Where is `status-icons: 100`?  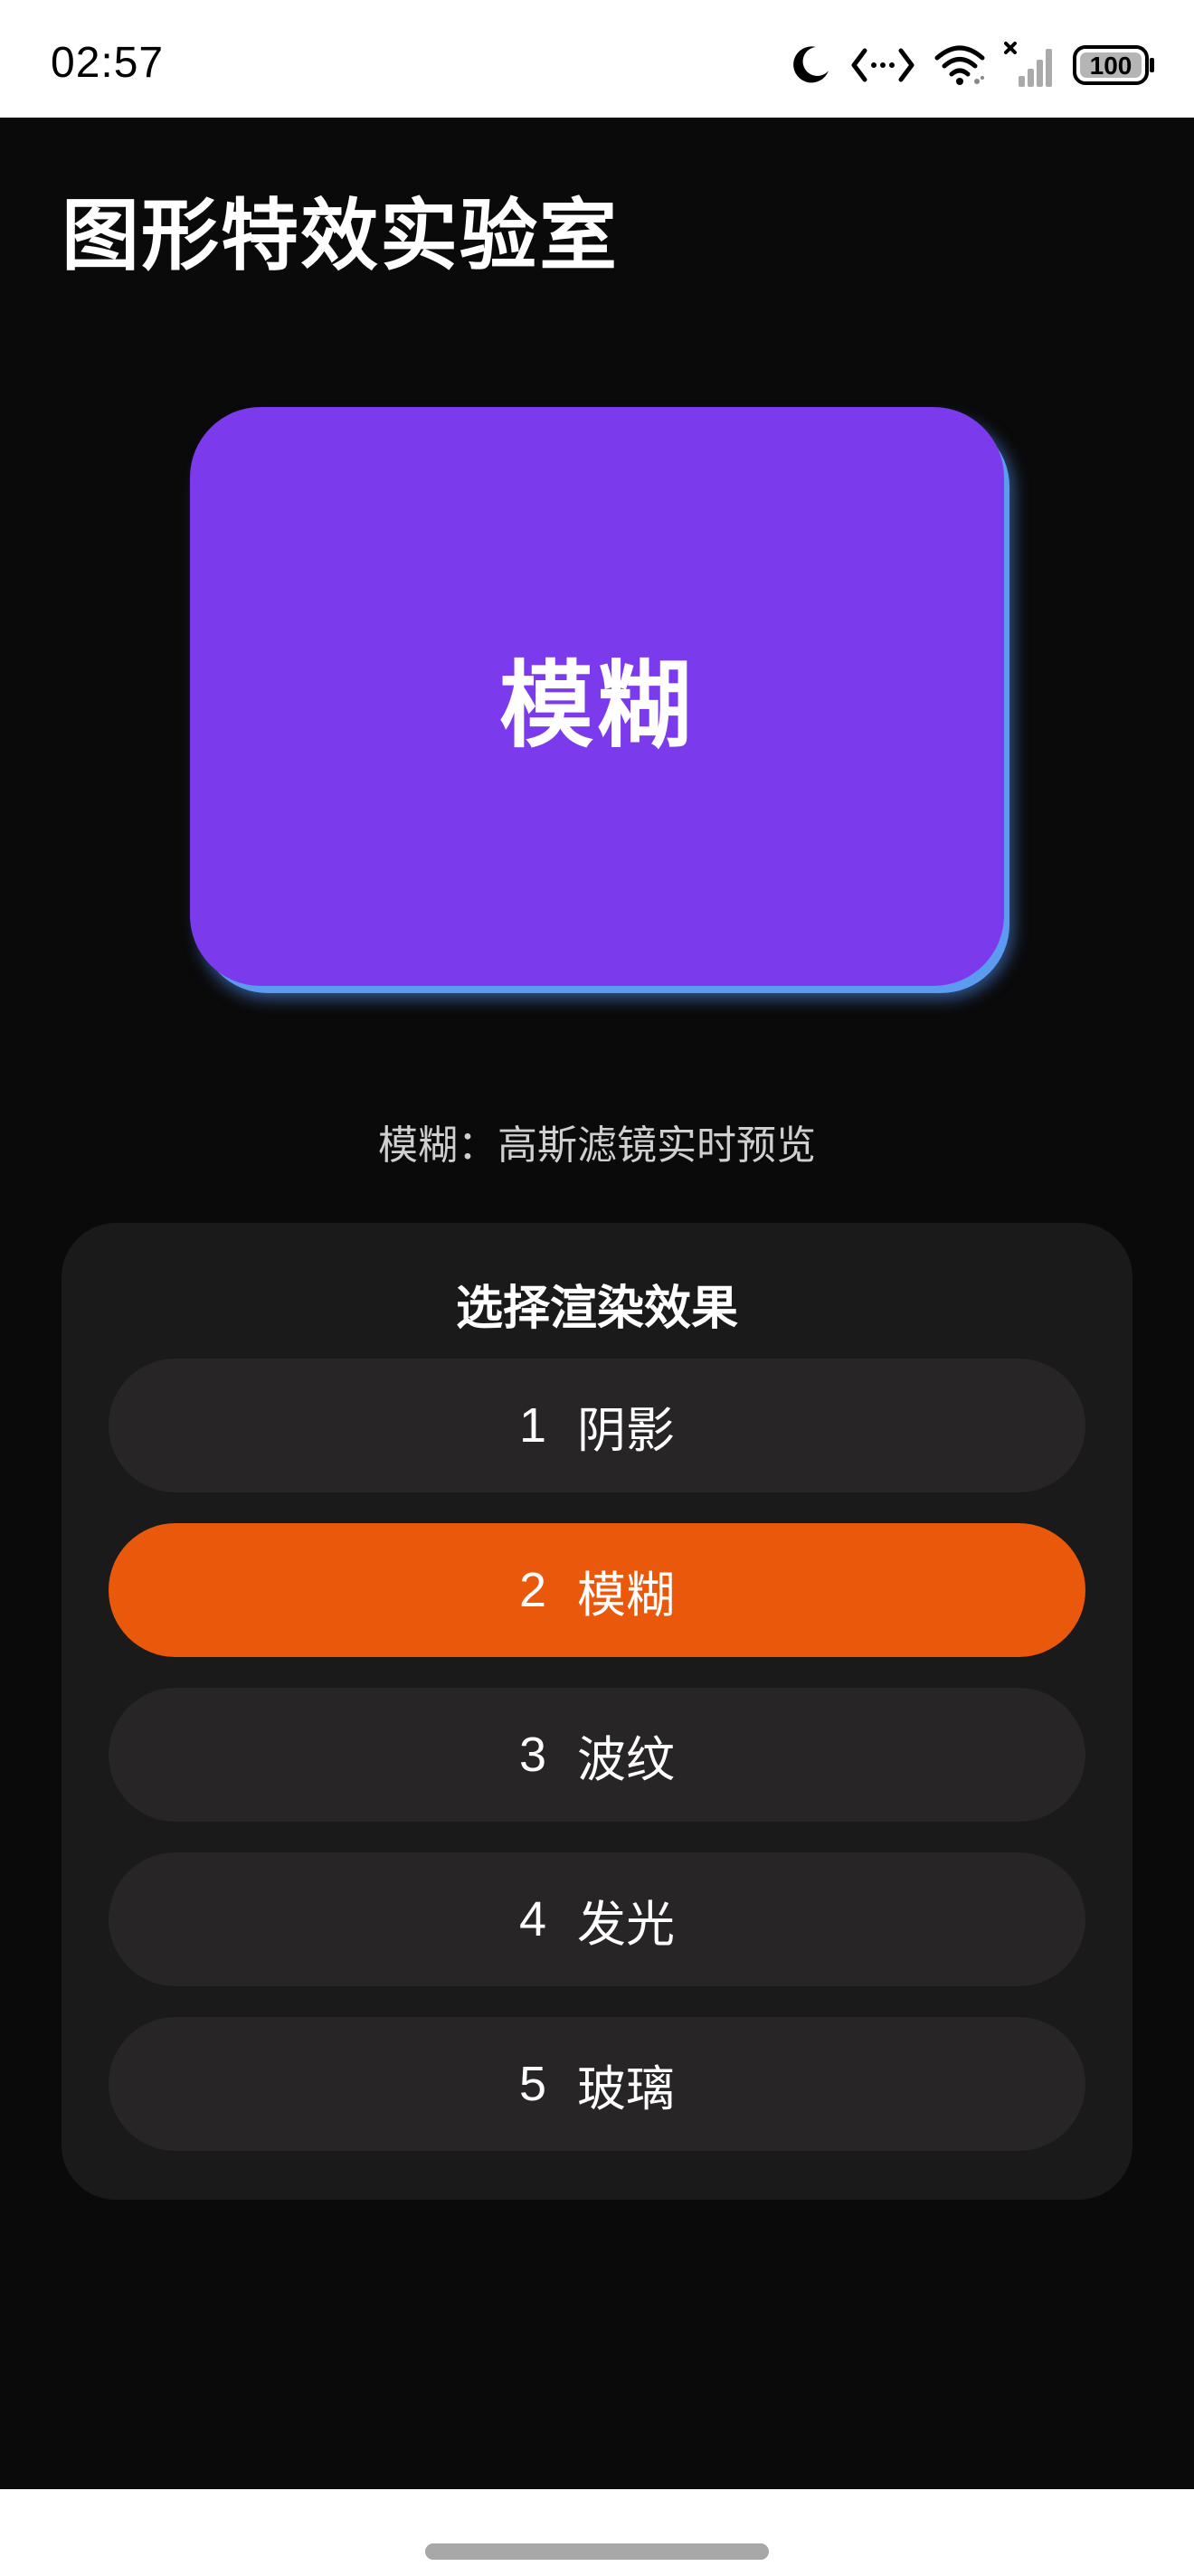 status-icons: 100 is located at coordinates (972, 65).